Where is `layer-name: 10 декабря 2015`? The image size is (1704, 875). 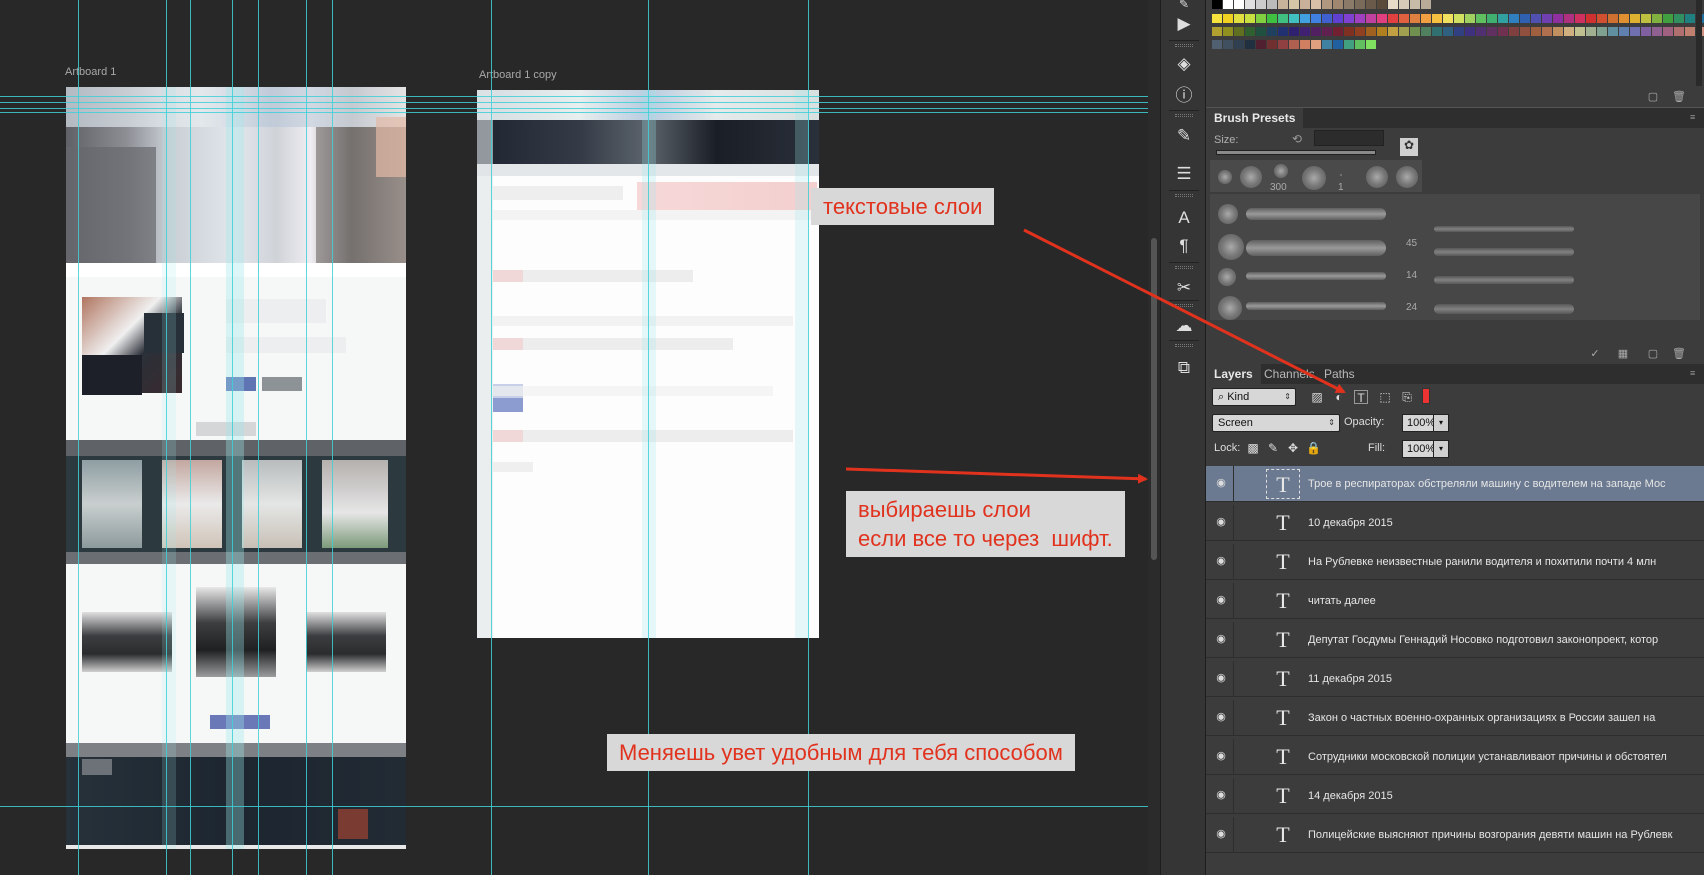 layer-name: 10 декабря 2015 is located at coordinates (1503, 523).